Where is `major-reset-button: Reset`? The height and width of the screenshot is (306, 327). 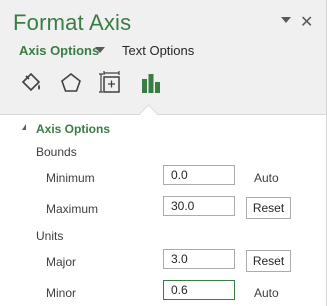 major-reset-button: Reset is located at coordinates (268, 261).